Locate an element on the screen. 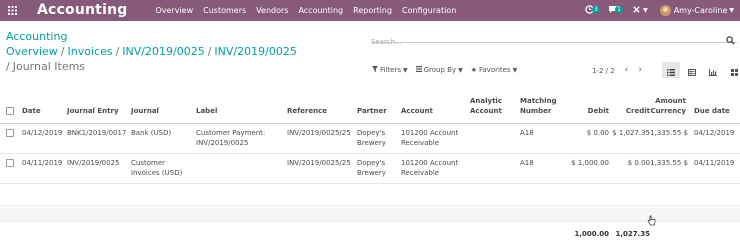 The width and height of the screenshot is (740, 240). group-by-label: Group By is located at coordinates (440, 70).